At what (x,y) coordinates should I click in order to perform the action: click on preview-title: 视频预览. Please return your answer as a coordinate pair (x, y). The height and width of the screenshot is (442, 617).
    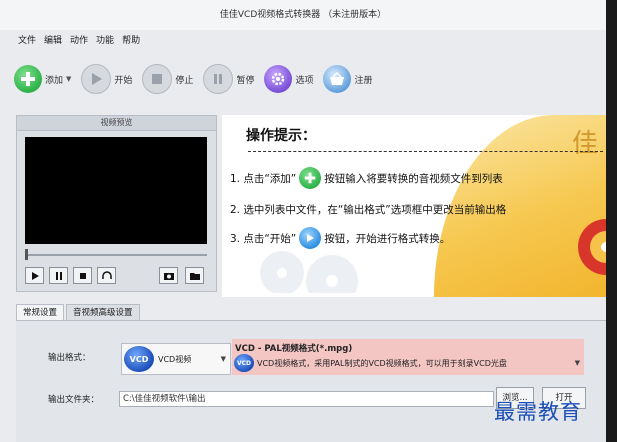
    Looking at the image, I should click on (116, 123).